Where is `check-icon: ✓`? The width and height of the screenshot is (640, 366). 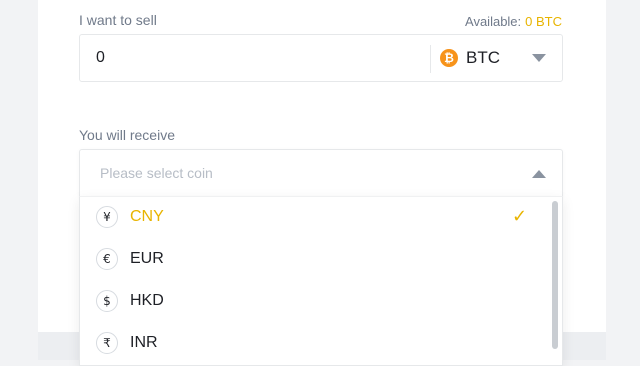 check-icon: ✓ is located at coordinates (520, 216).